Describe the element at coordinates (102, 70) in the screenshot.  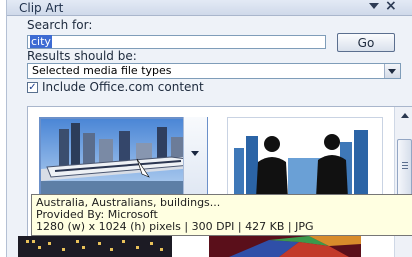
I see `media-type-select-value: Selected media file types` at that location.